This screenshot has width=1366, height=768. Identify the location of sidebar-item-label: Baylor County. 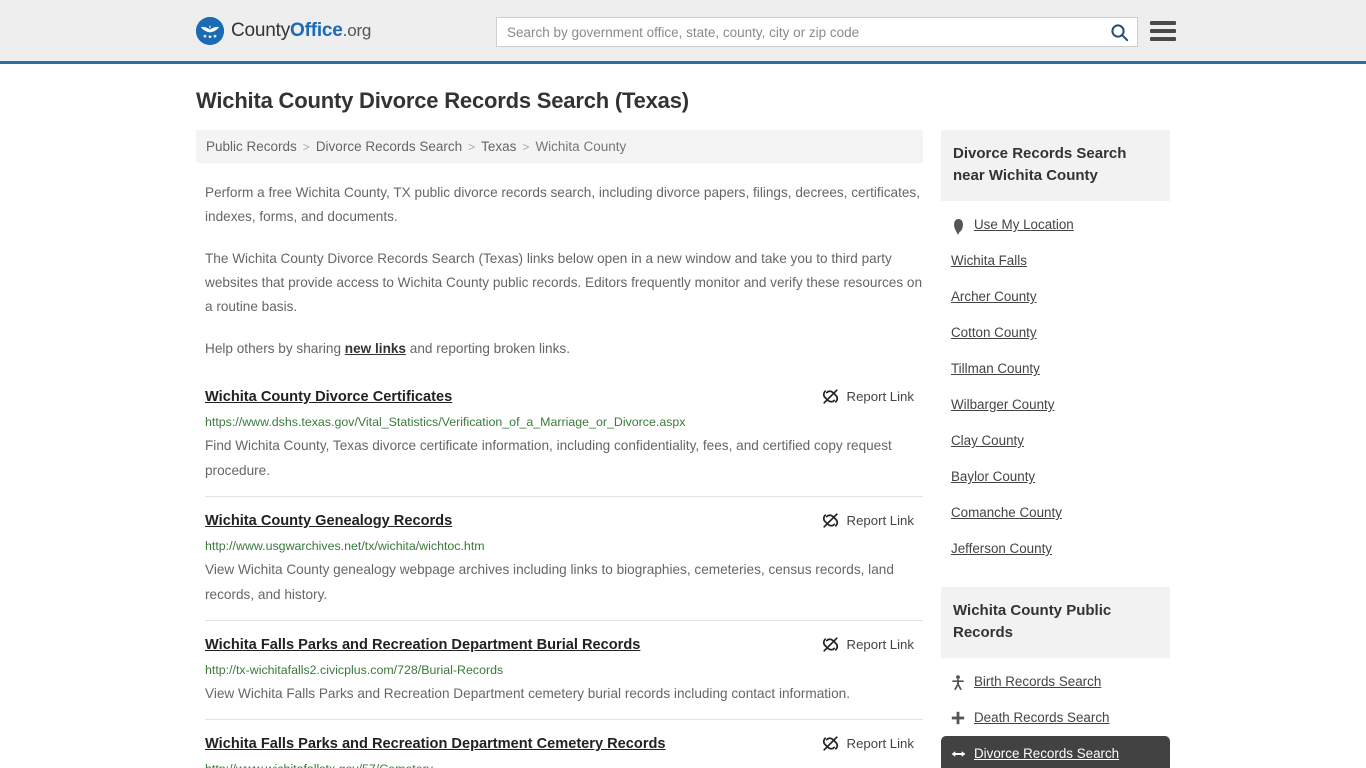
(993, 476).